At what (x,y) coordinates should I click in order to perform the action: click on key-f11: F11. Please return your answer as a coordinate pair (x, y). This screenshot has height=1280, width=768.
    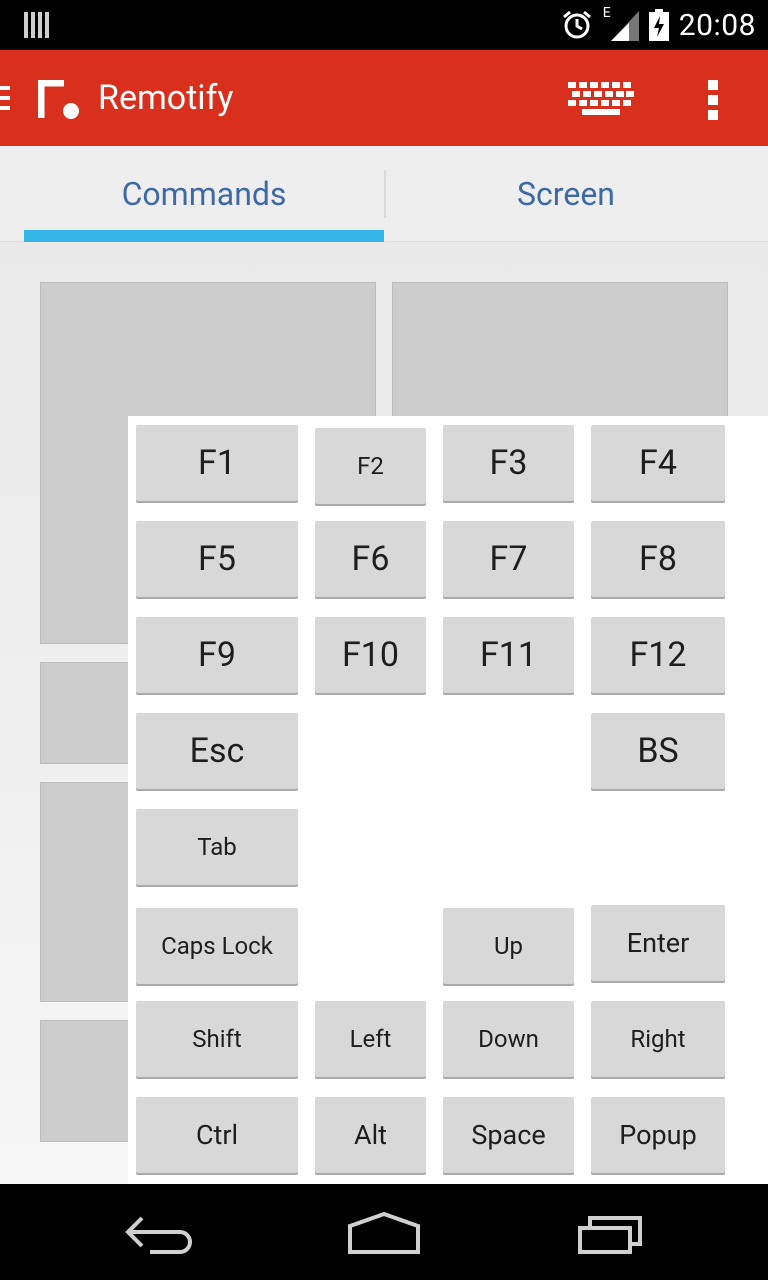
    Looking at the image, I should click on (508, 655).